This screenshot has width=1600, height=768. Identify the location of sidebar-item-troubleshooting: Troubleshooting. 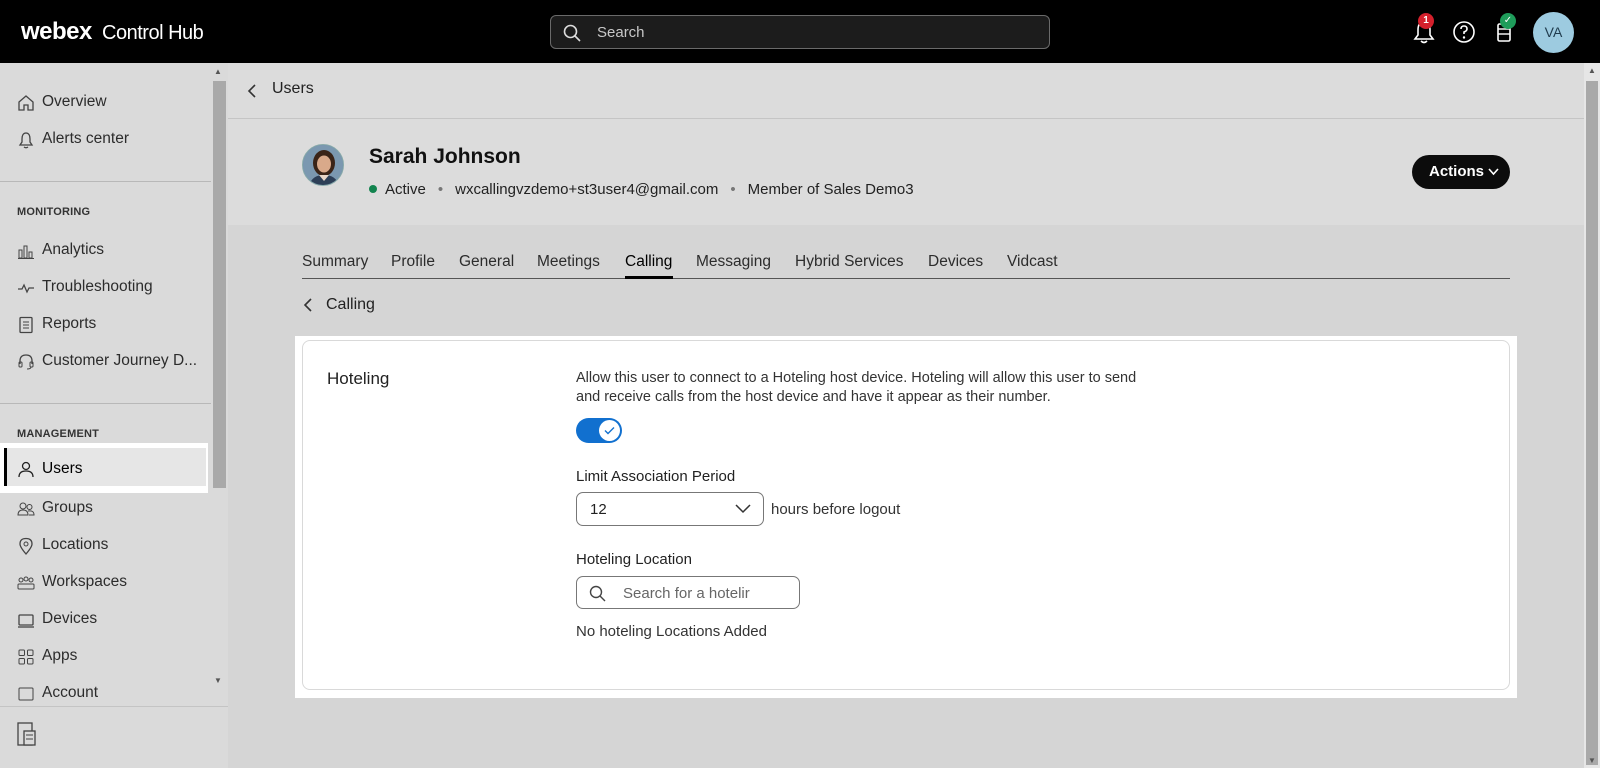
(105, 287).